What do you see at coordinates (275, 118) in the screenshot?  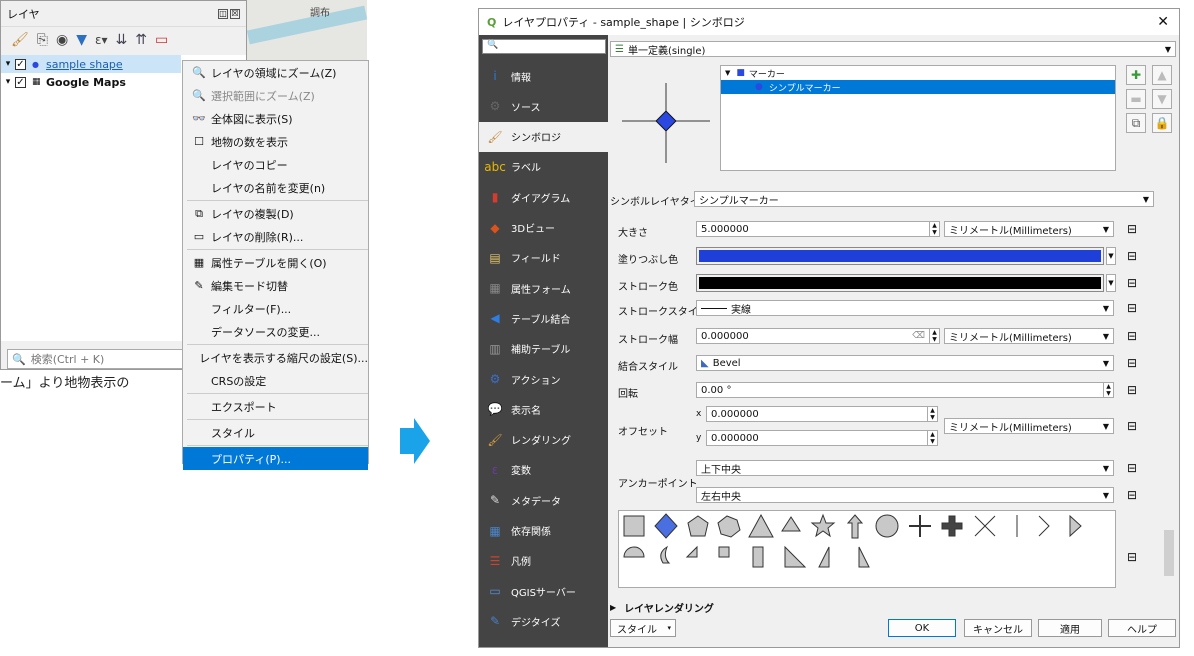 I see `context-menu-item: 👓 全体図に表示(S)` at bounding box center [275, 118].